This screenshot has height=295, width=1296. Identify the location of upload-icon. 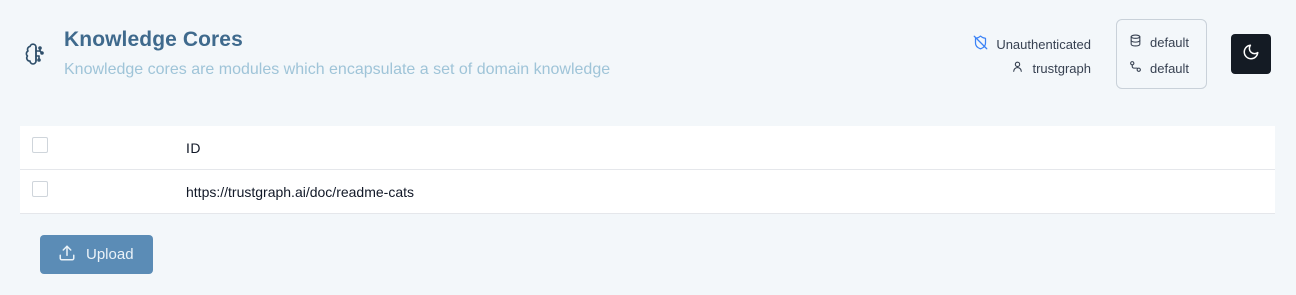
(72, 255).